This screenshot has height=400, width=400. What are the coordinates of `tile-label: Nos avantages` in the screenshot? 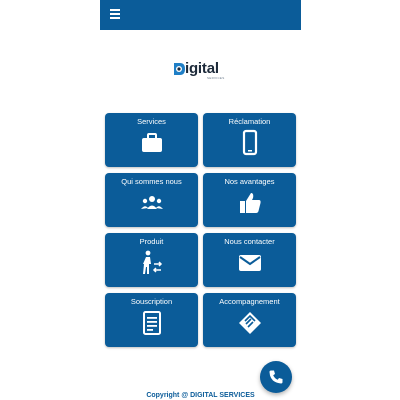 It's located at (249, 181).